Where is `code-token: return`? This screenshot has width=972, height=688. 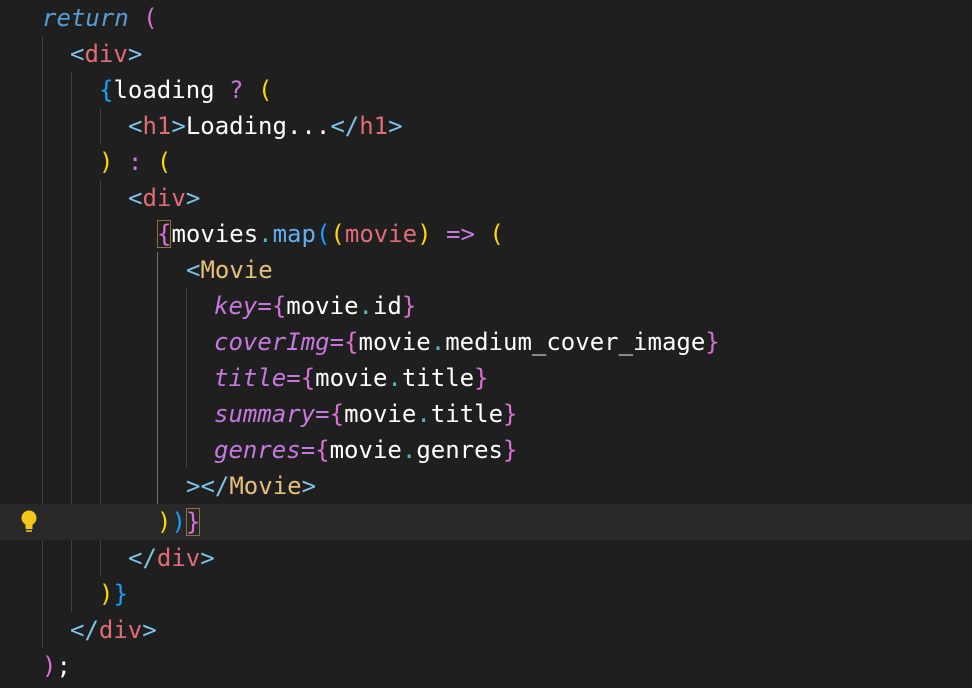 code-token: return is located at coordinates (85, 18).